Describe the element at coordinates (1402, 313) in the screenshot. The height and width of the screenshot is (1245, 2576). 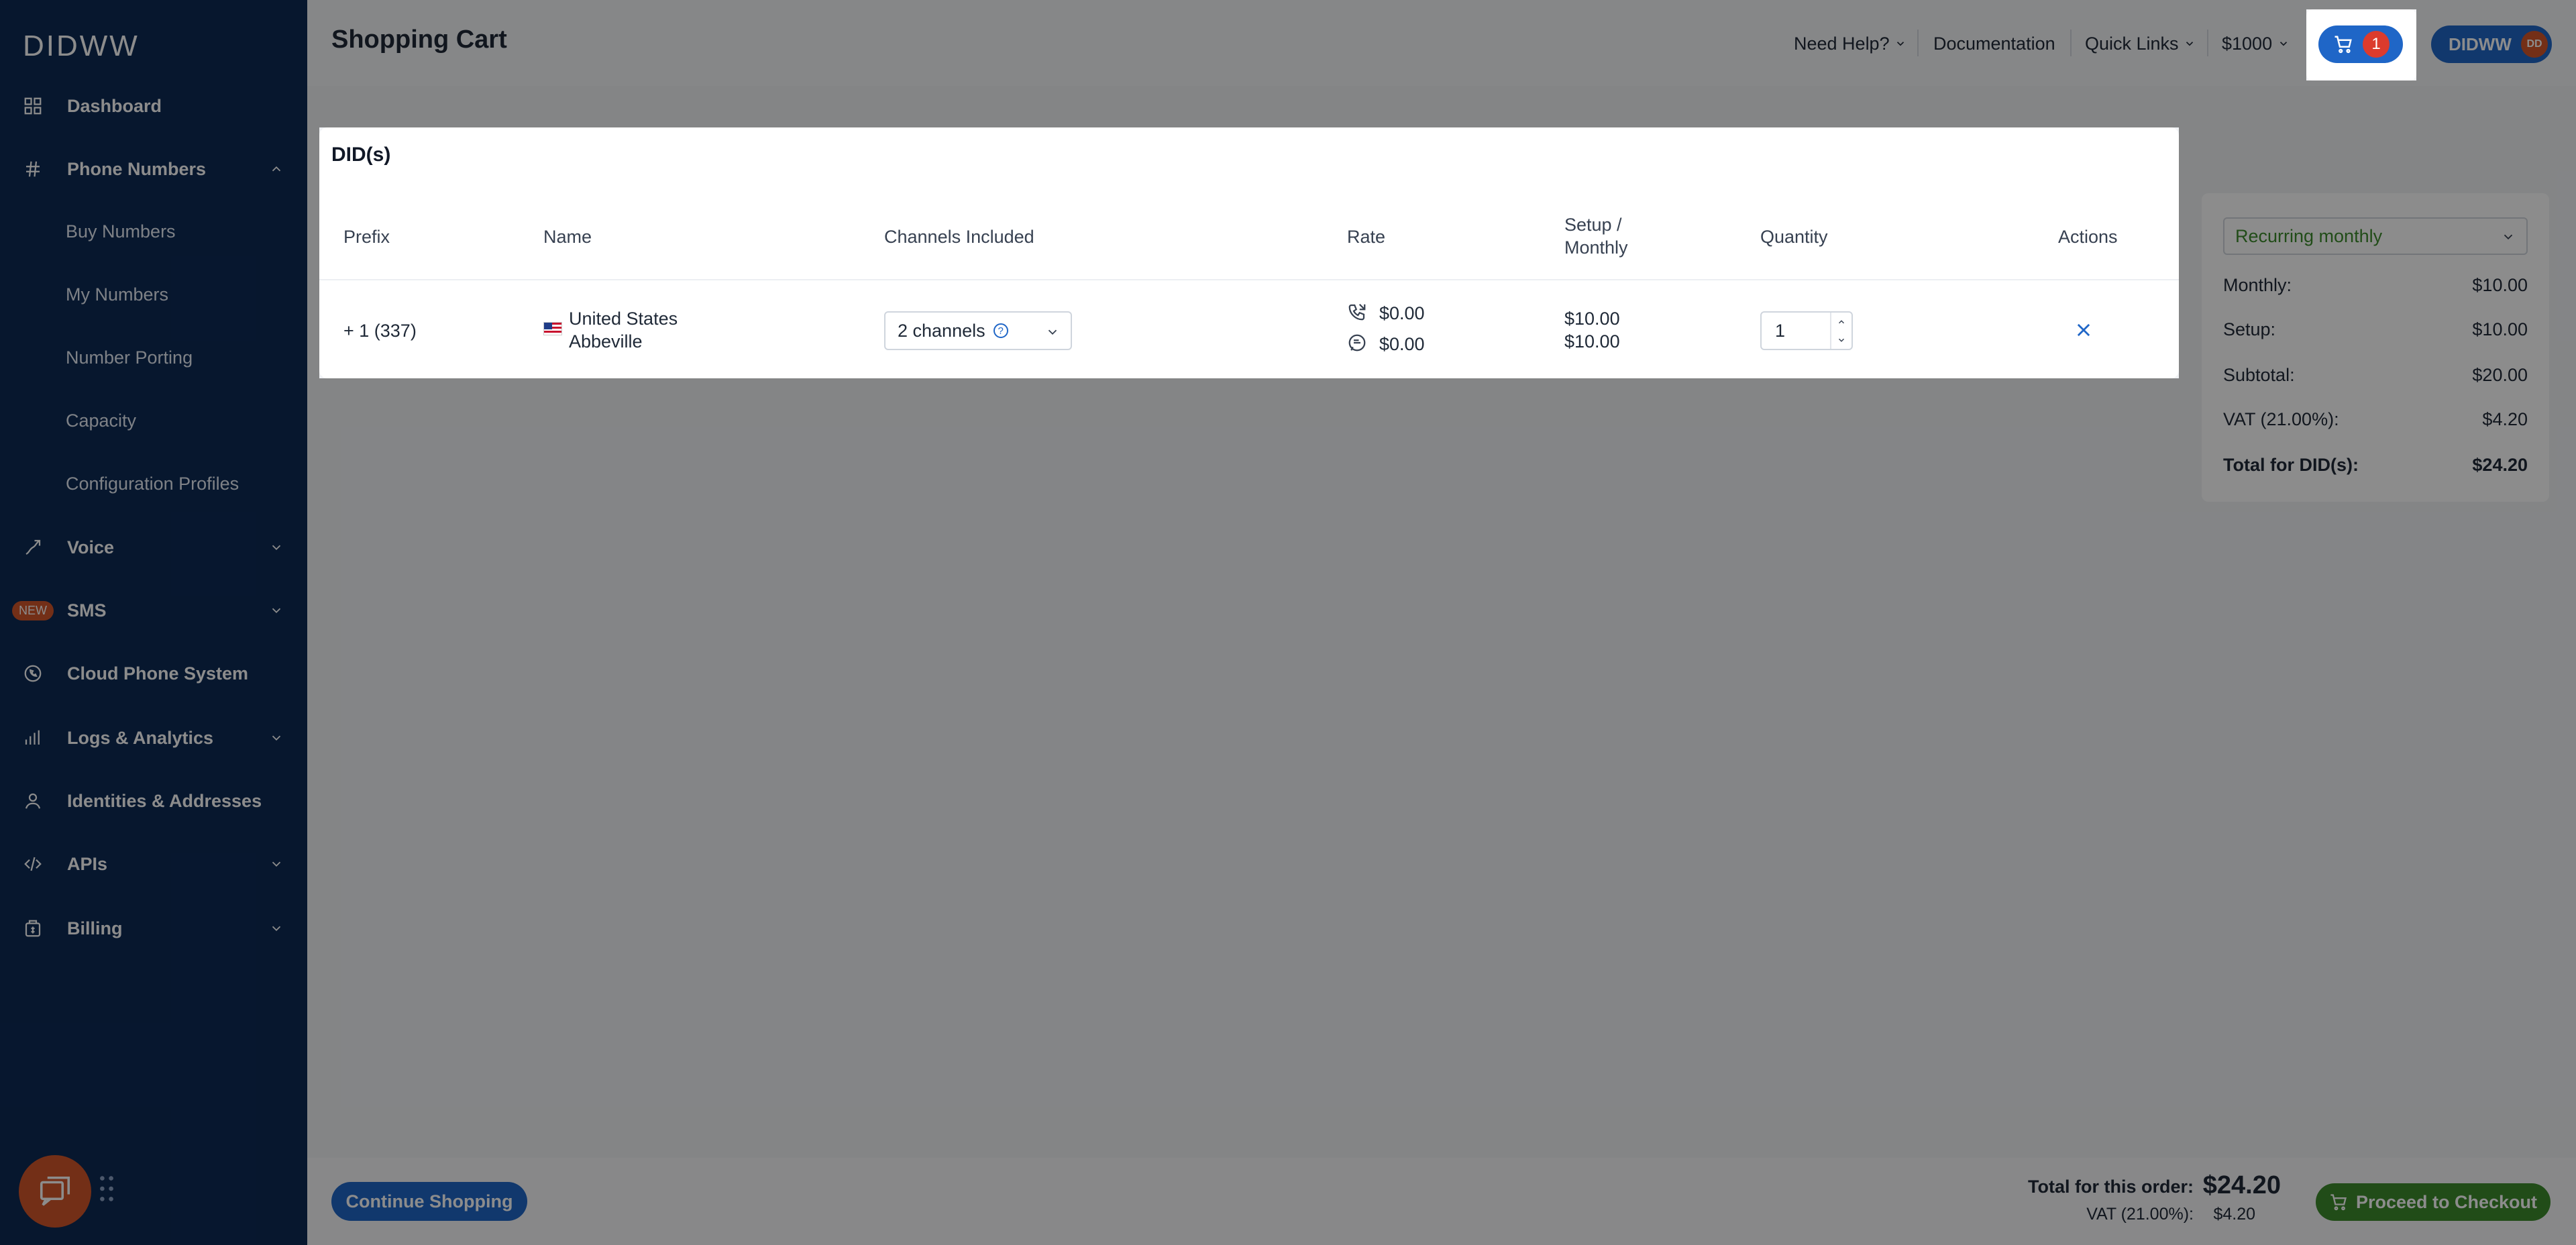
I see `rate-voice: $0.00` at that location.